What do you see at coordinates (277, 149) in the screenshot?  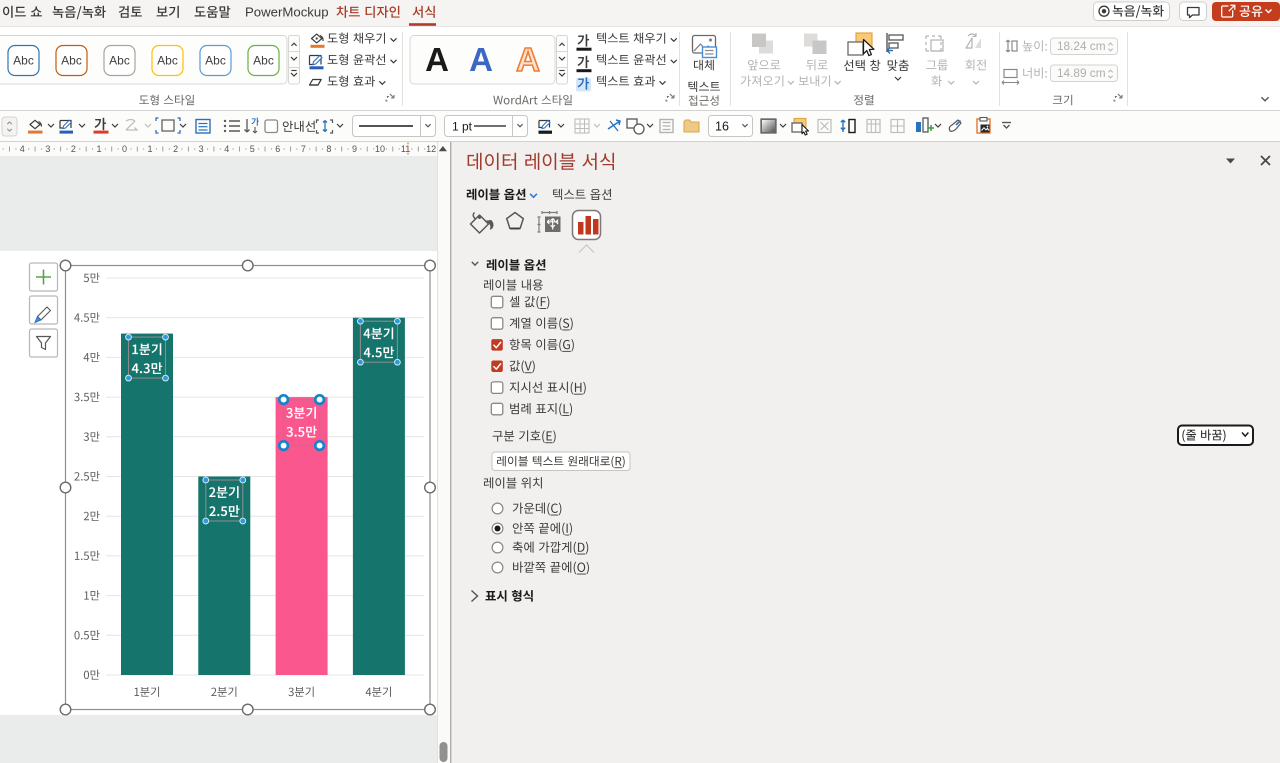 I see `svg-text: 6` at bounding box center [277, 149].